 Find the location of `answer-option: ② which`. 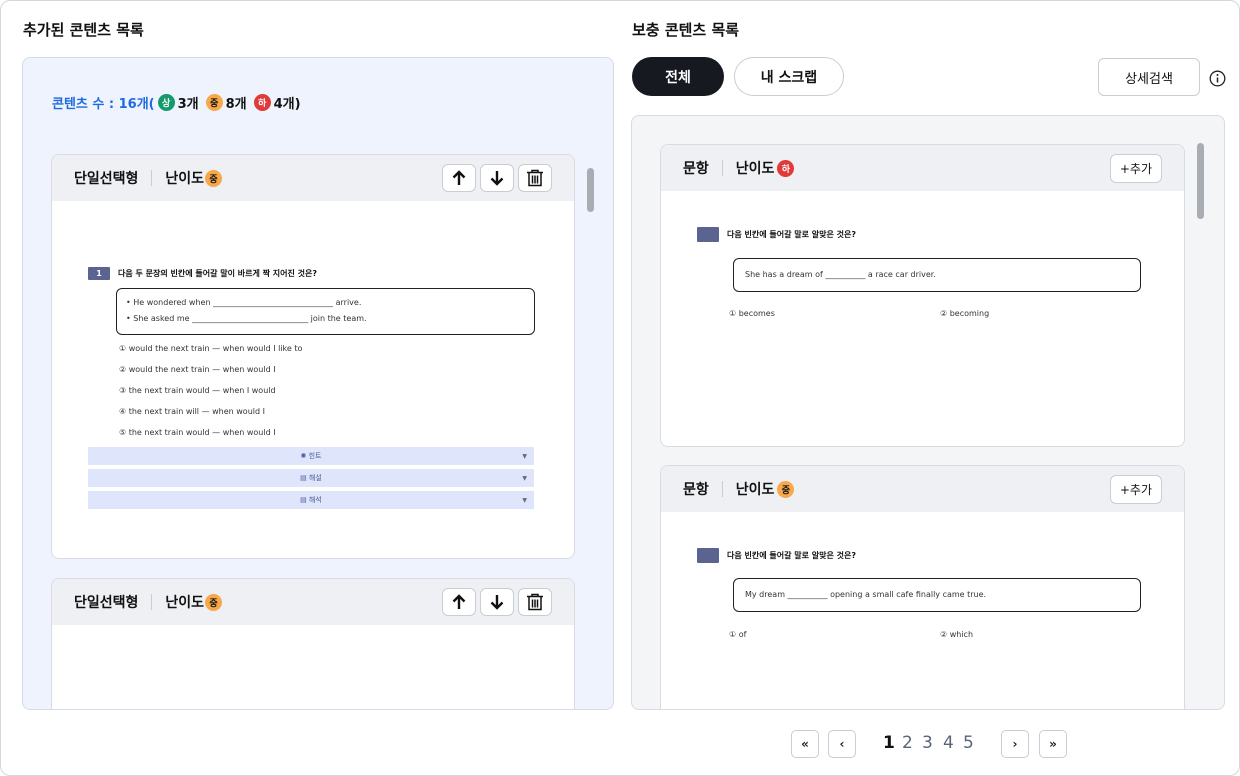

answer-option: ② which is located at coordinates (956, 634).